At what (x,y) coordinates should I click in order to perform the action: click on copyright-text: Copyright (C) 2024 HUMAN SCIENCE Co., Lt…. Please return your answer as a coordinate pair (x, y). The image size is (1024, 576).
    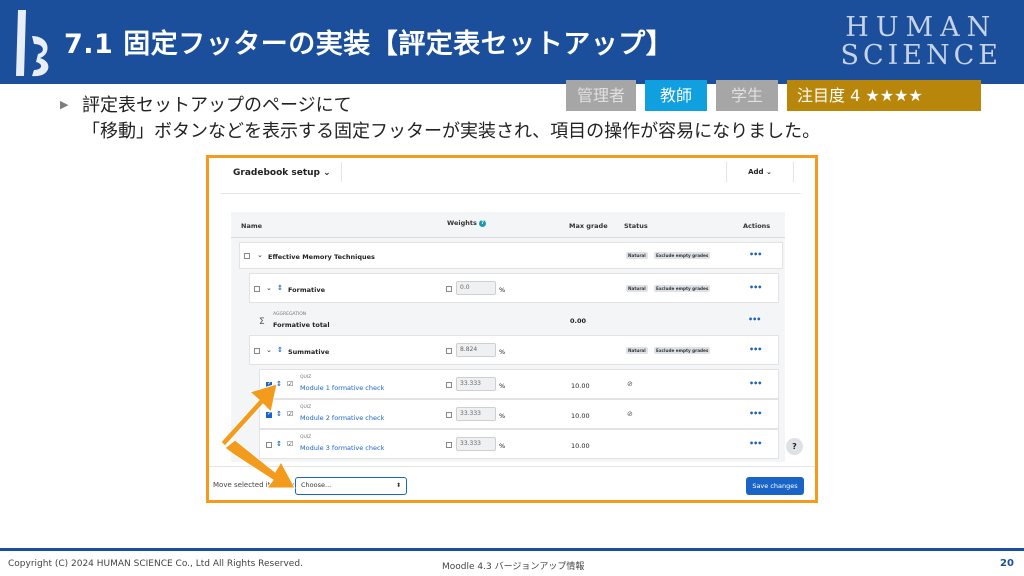
    Looking at the image, I should click on (155, 564).